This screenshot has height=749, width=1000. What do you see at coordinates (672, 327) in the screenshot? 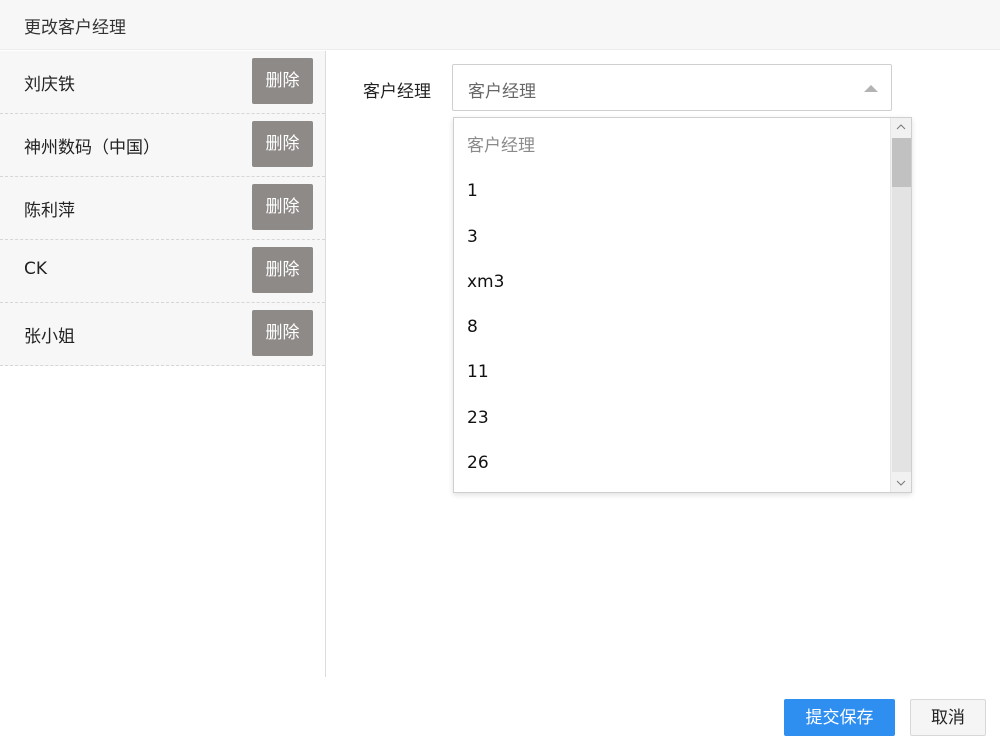
I see `dropdown-option: 8` at bounding box center [672, 327].